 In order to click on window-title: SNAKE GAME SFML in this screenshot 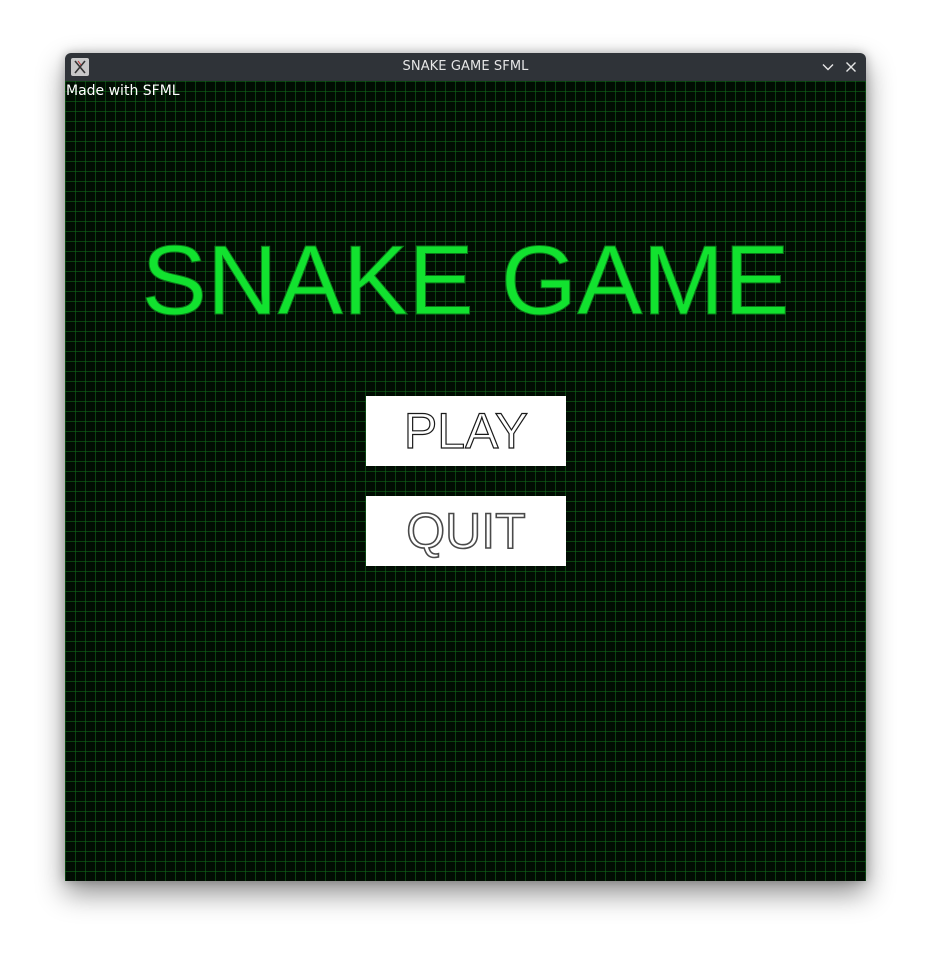, I will do `click(465, 66)`.